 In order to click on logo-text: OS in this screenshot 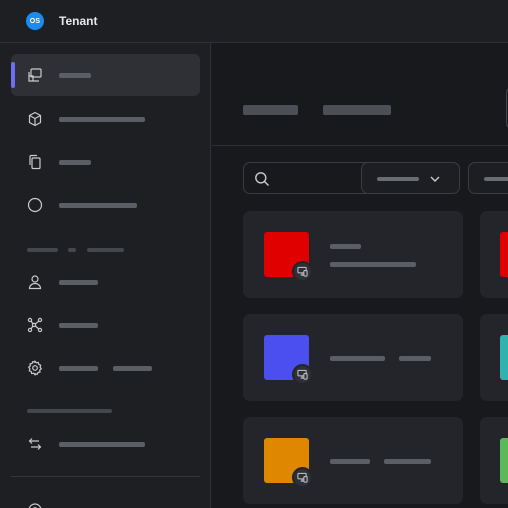, I will do `click(35, 21)`.